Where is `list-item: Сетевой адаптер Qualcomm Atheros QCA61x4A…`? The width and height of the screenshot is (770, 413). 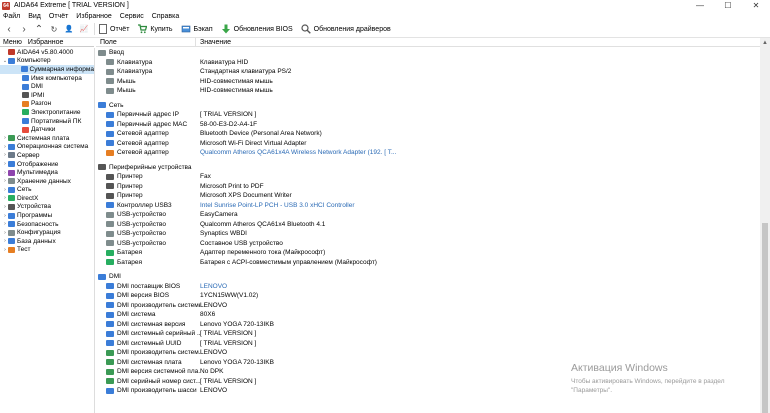
list-item: Сетевой адаптер Qualcomm Atheros QCA61x4A… is located at coordinates (428, 153).